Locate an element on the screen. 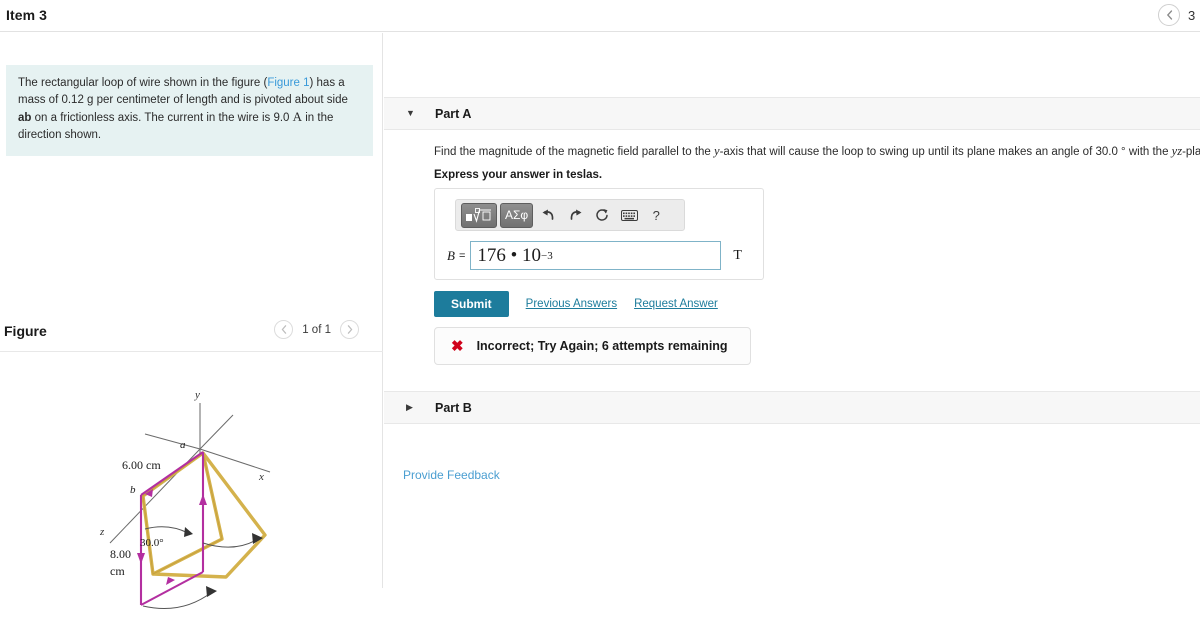  part-a-header: ▼ Part A is located at coordinates (792, 113).